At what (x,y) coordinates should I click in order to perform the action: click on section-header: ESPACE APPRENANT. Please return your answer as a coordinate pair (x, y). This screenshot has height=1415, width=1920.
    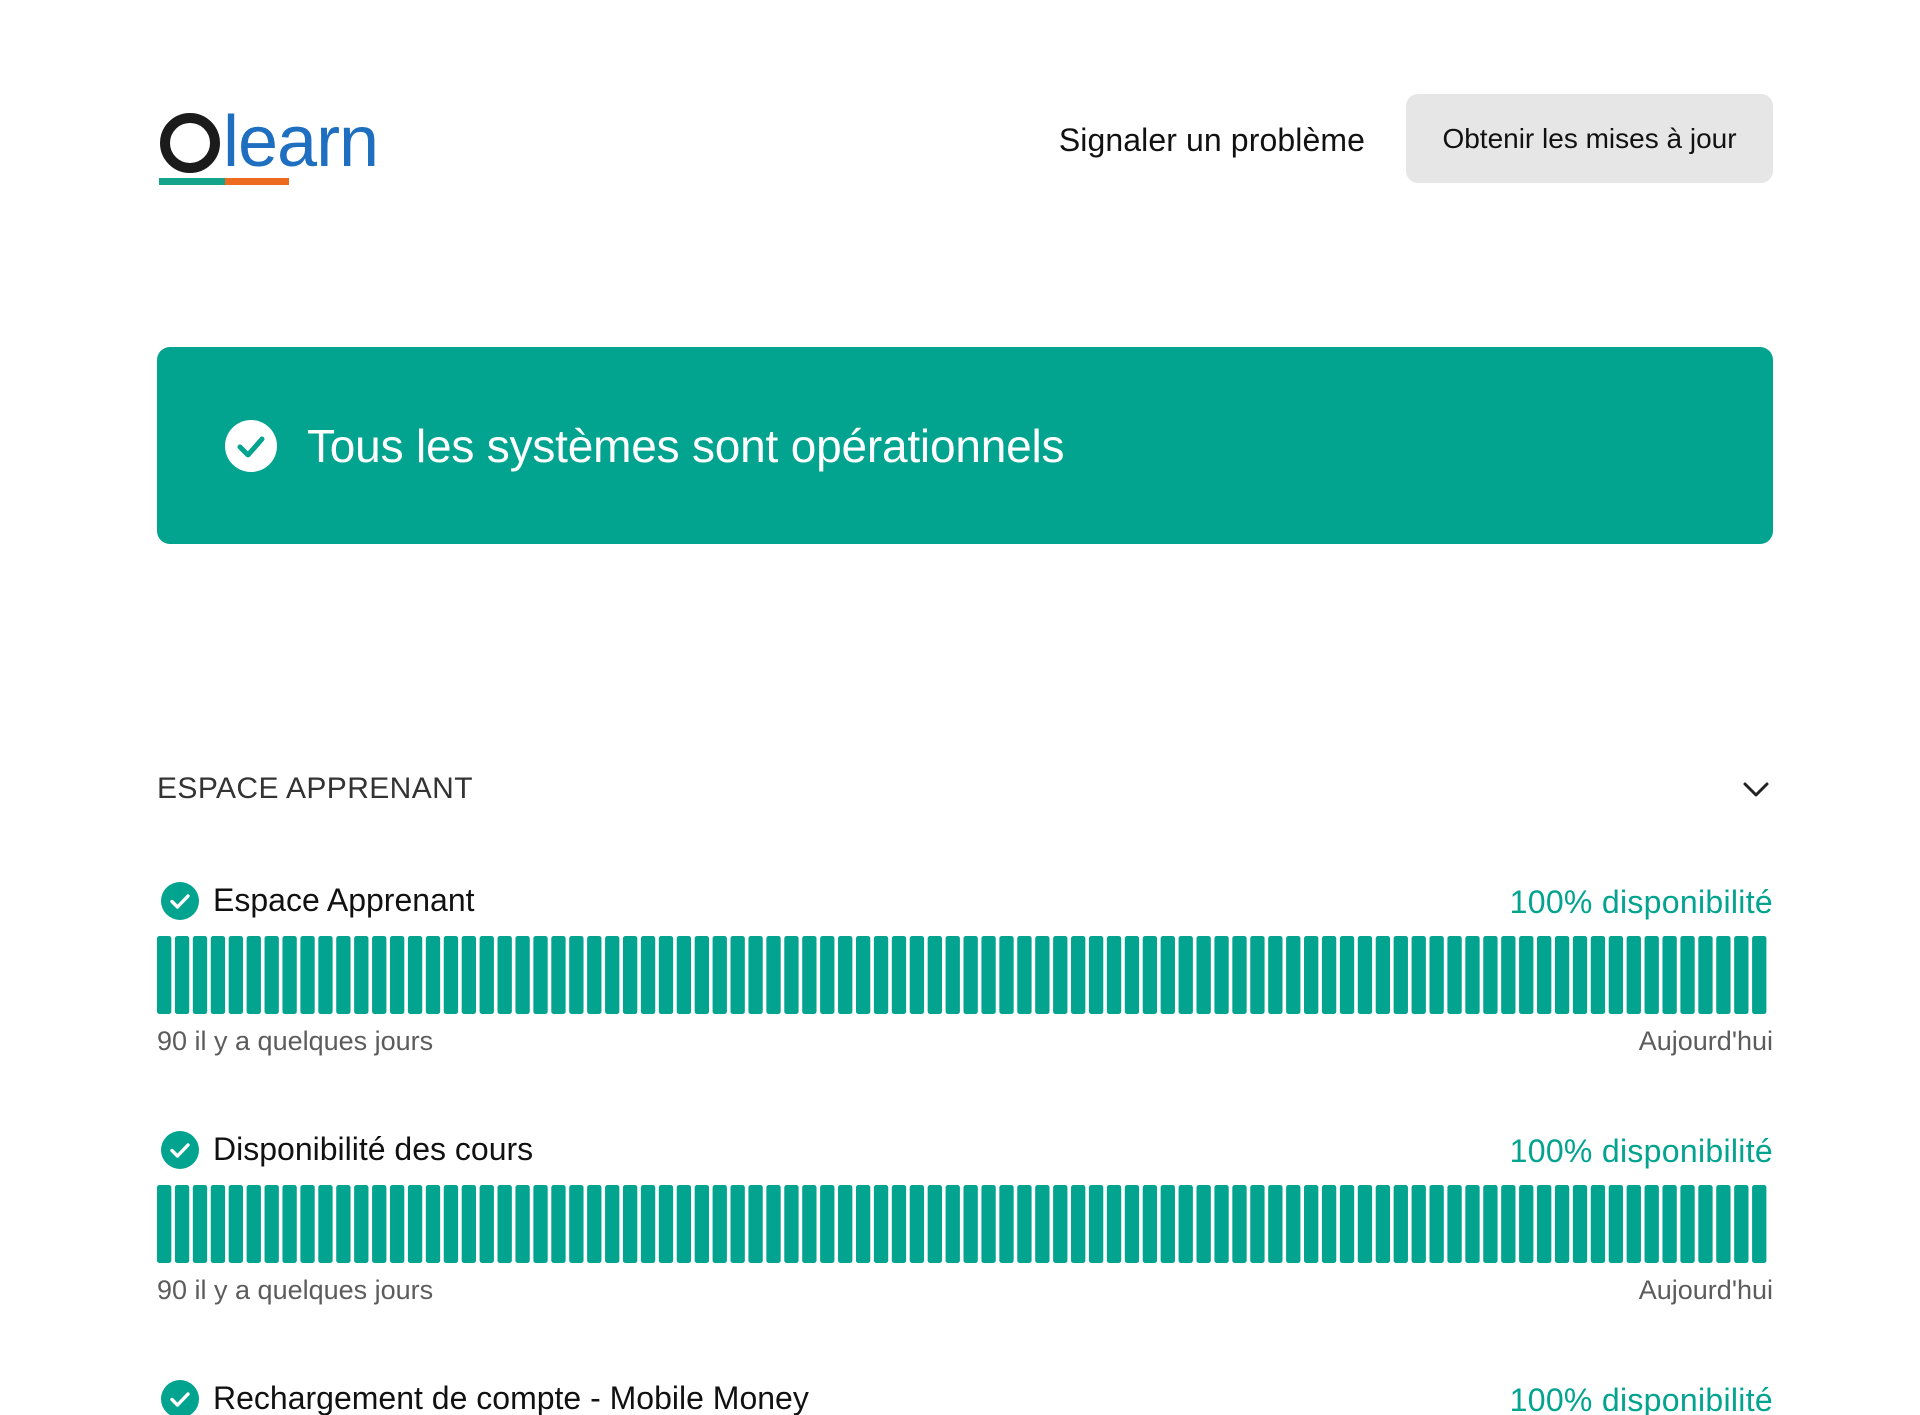
    Looking at the image, I should click on (965, 790).